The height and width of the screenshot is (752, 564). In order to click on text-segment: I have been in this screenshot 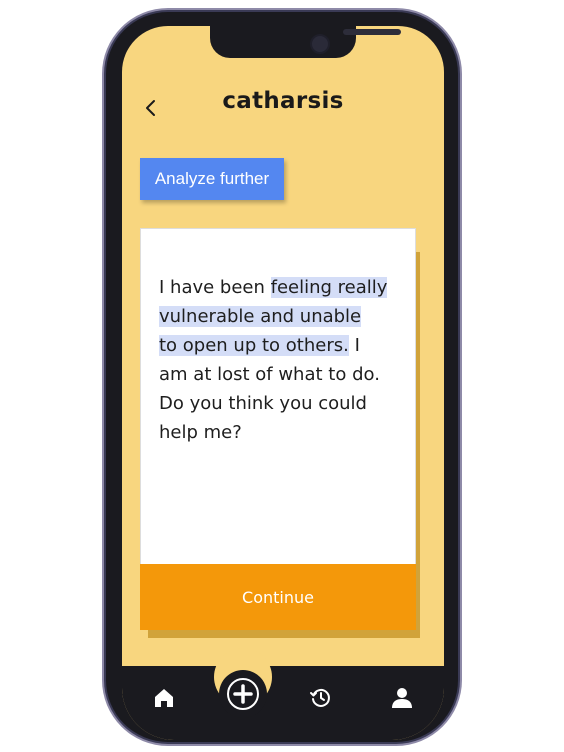, I will do `click(215, 287)`.